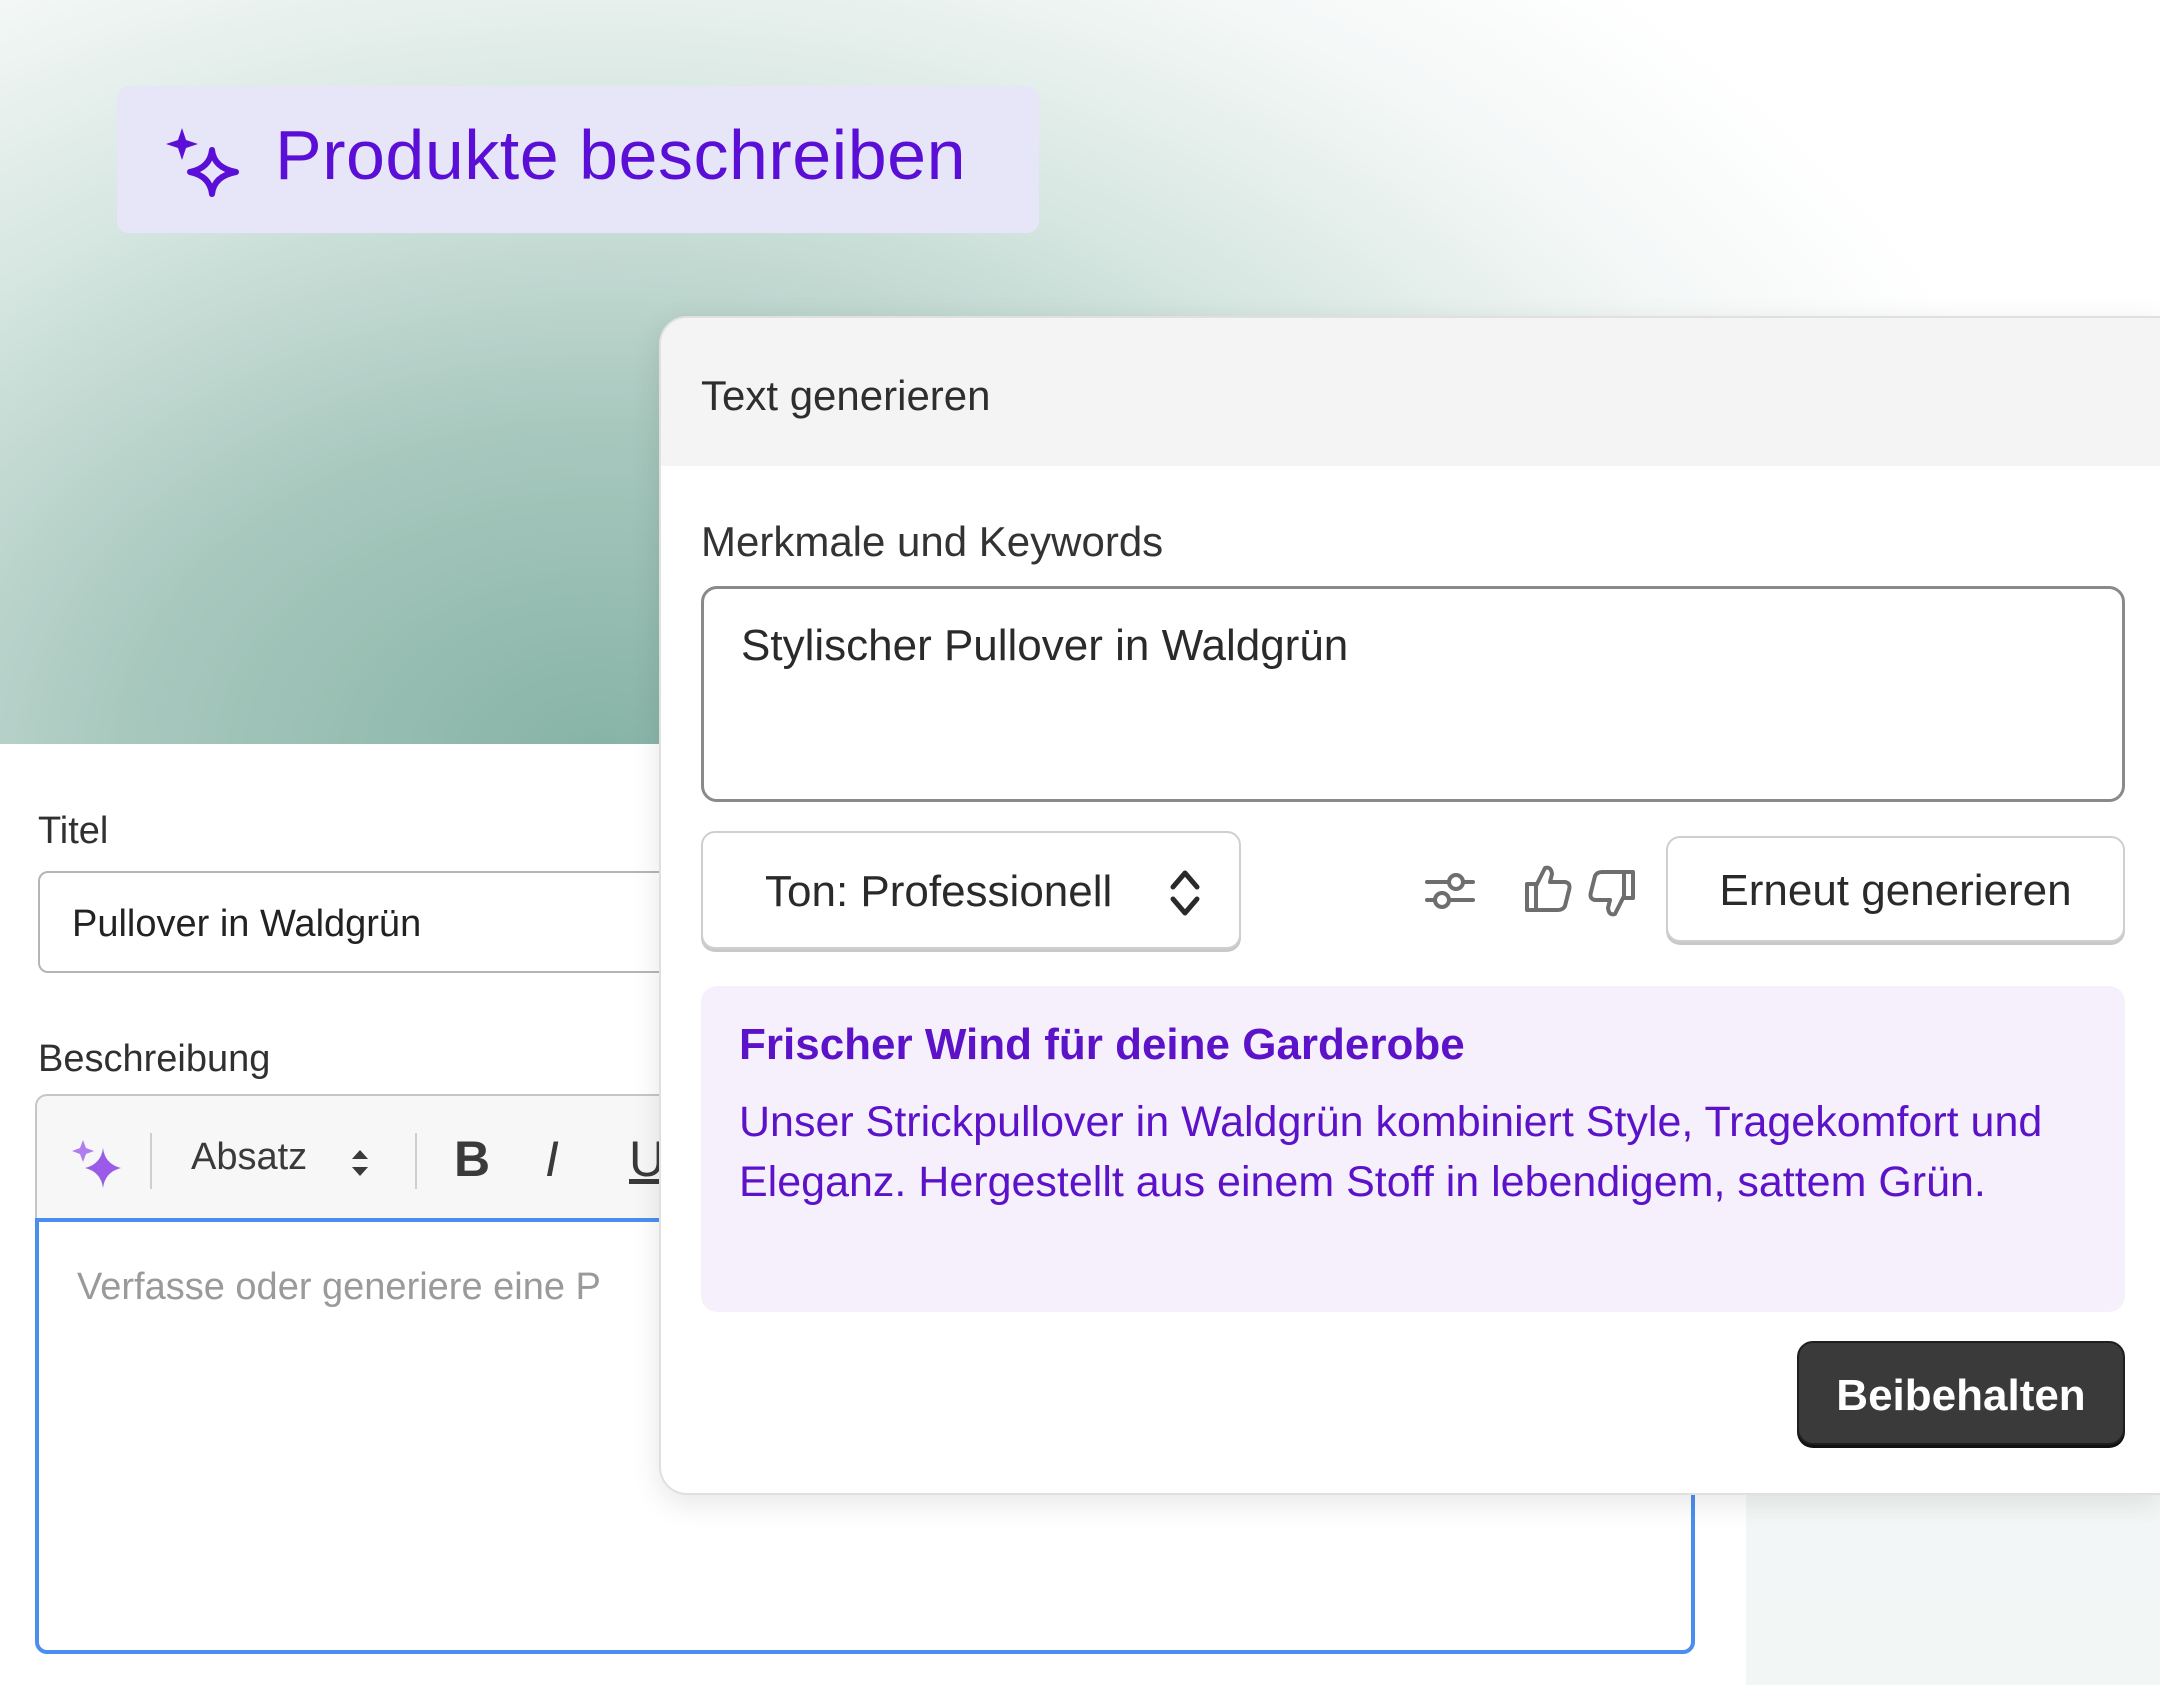 This screenshot has height=1685, width=2160. I want to click on regenerate-button: Erneut generieren, so click(1895, 889).